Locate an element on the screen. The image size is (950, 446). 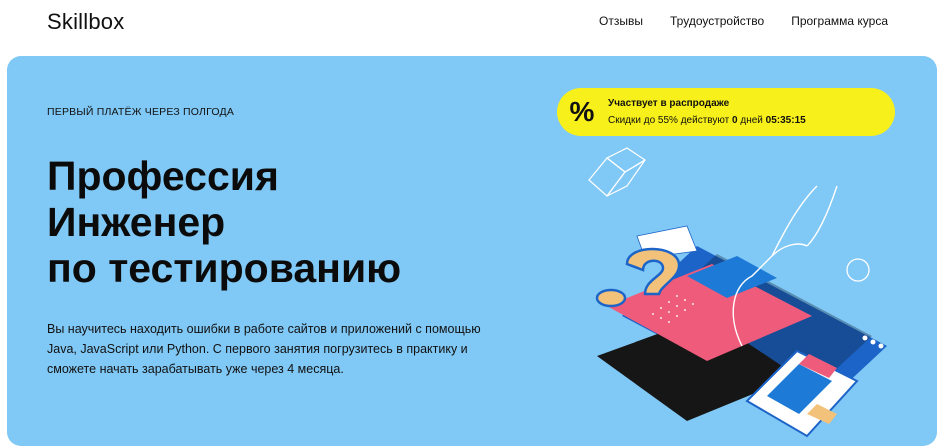
sale-discount-text: Скидки до 55% действуют is located at coordinates (669, 120).